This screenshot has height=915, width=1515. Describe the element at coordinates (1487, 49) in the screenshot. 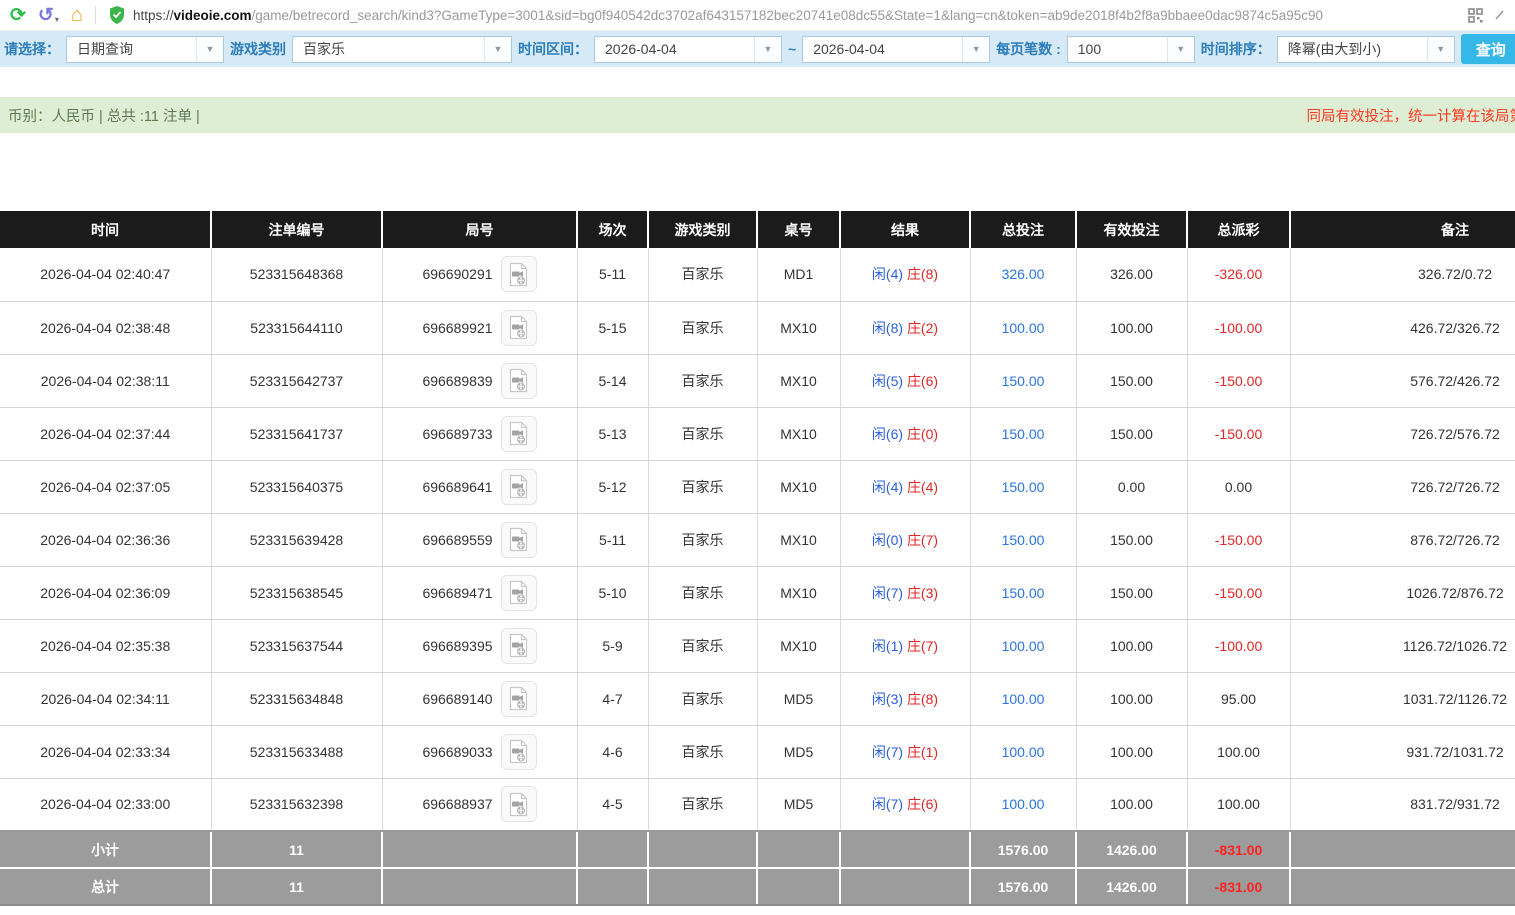

I see `search-button: 查询` at that location.